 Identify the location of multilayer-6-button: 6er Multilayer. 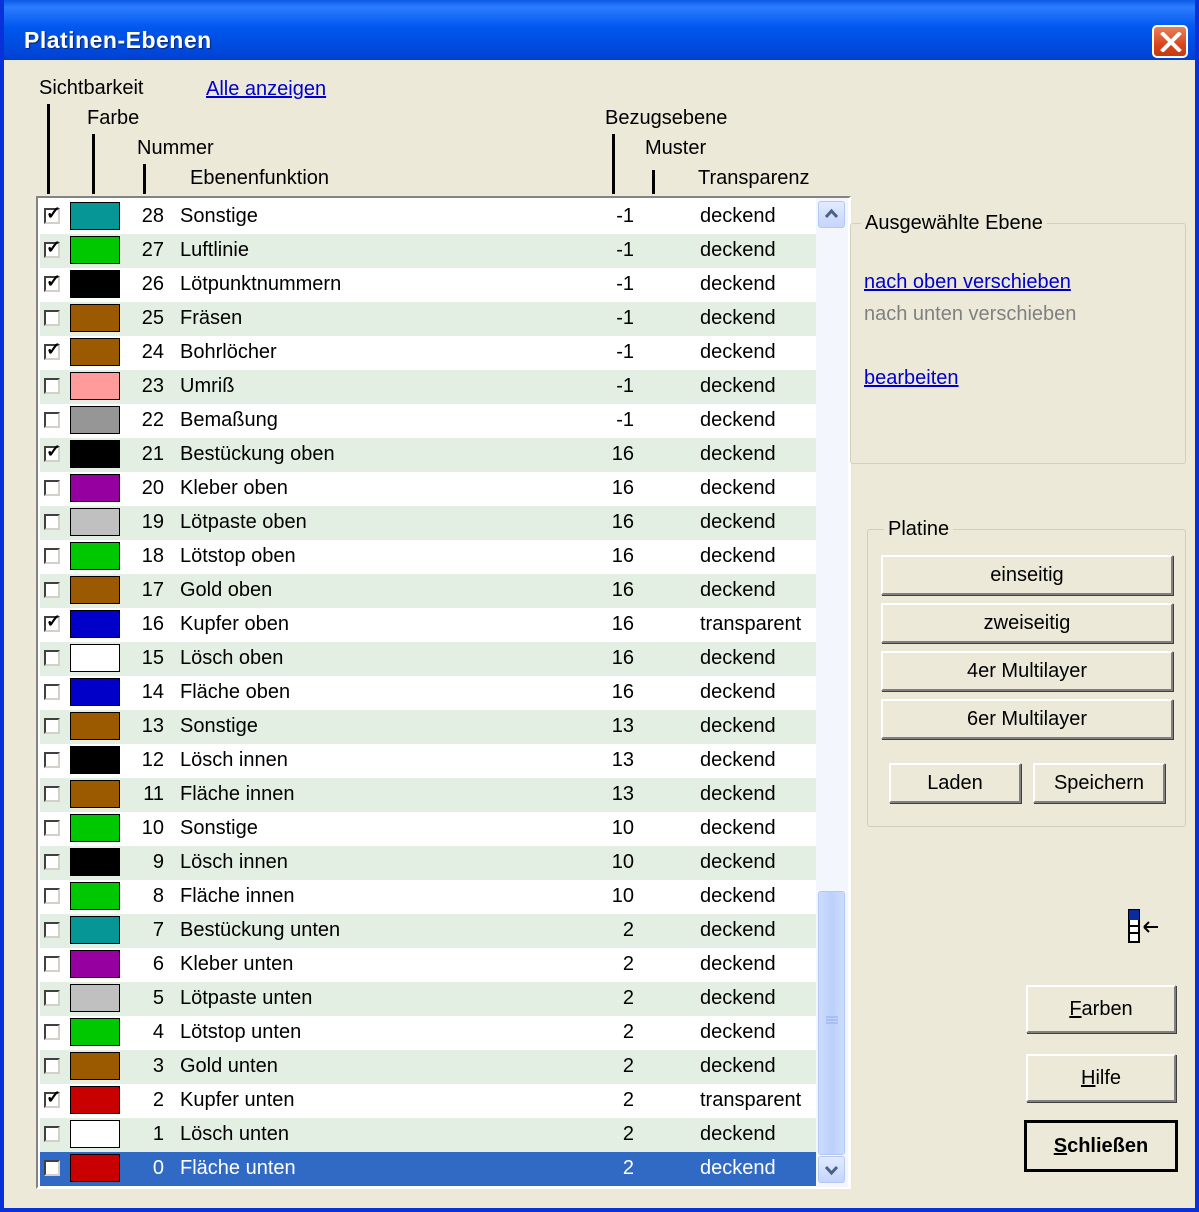
(1027, 719).